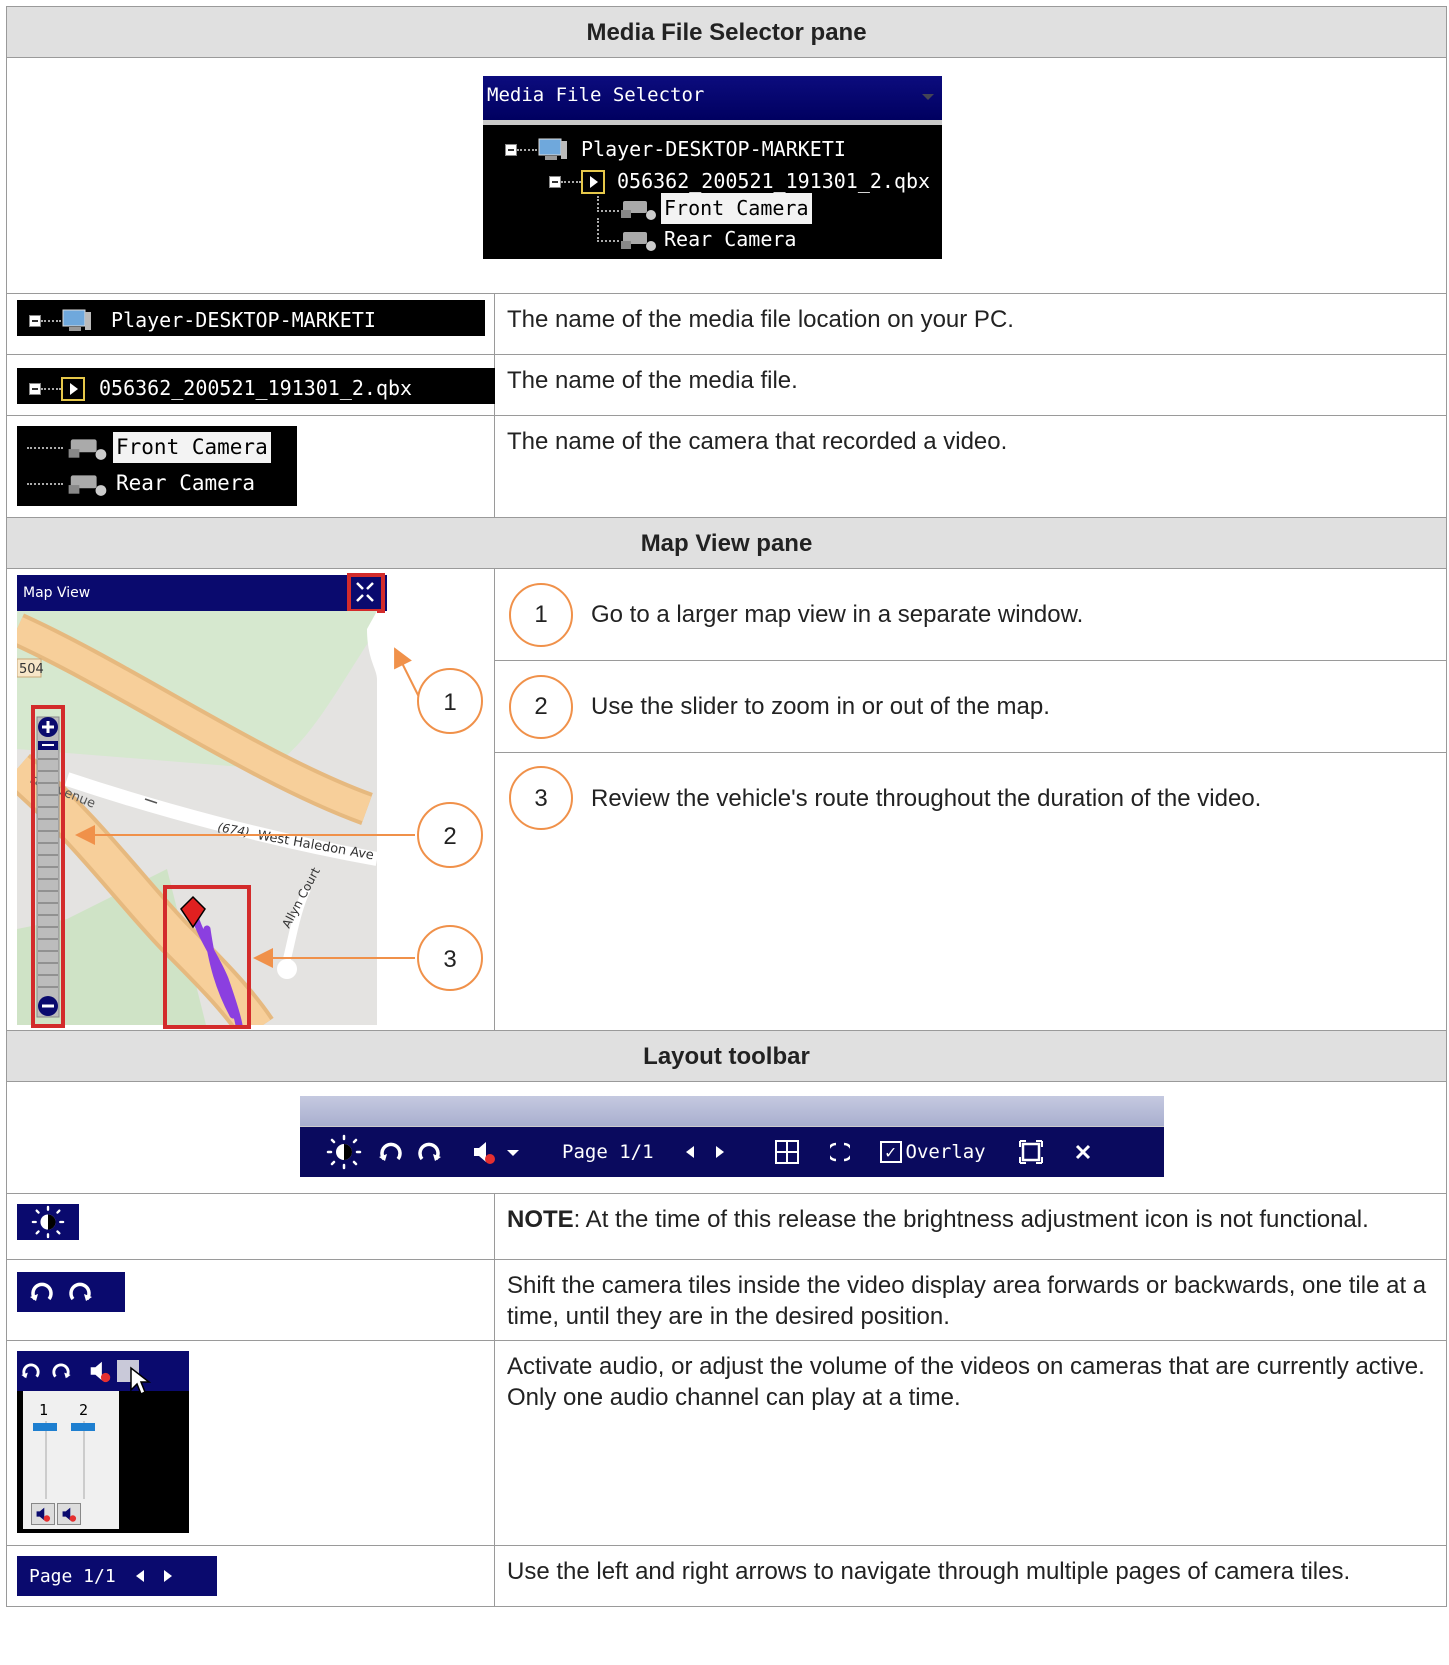 This screenshot has height=1665, width=1449. What do you see at coordinates (787, 1152) in the screenshot?
I see `grid-layout-icon` at bounding box center [787, 1152].